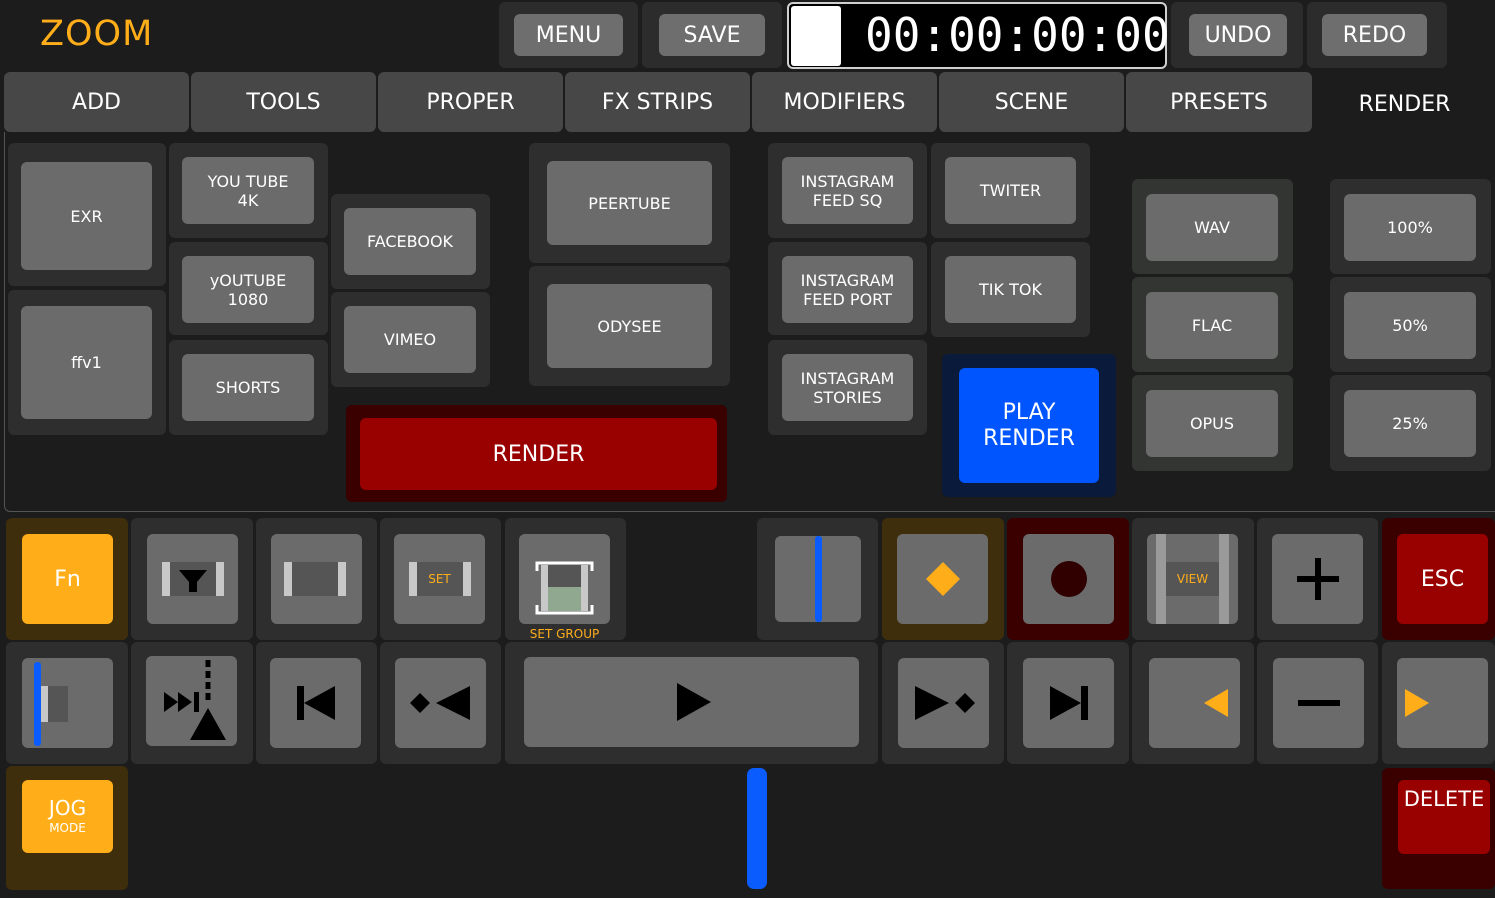  I want to click on filter-icon, so click(193, 579).